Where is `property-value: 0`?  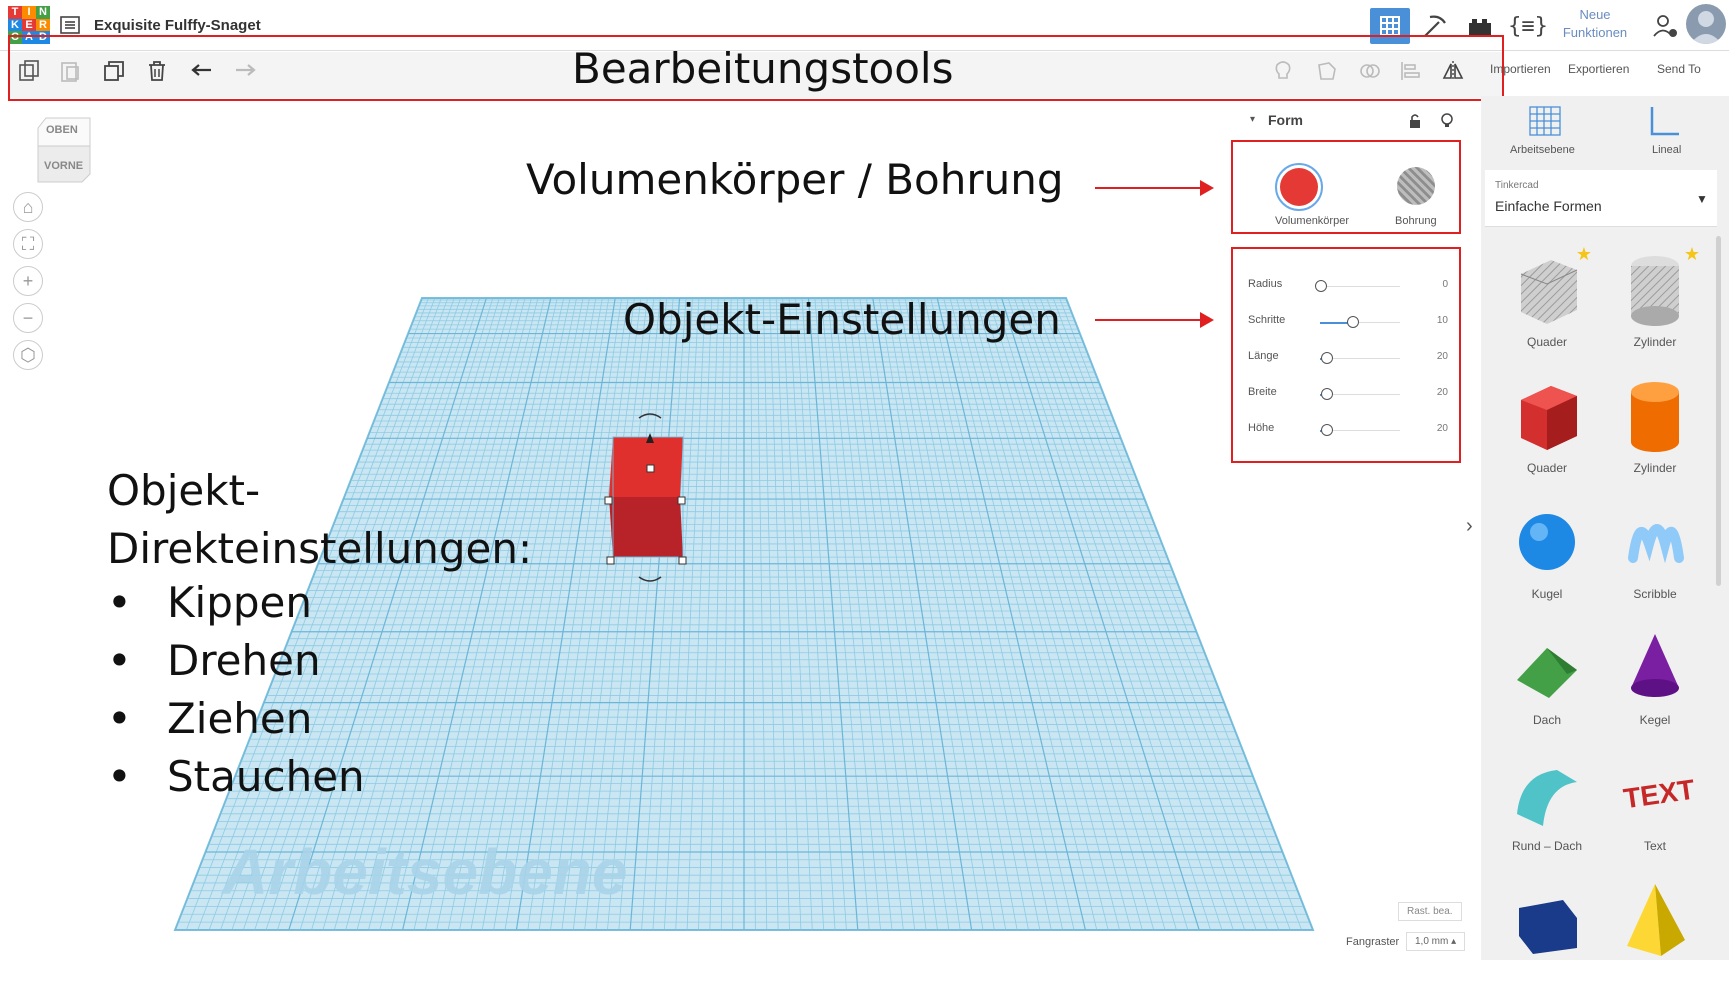 property-value: 0 is located at coordinates (1445, 284).